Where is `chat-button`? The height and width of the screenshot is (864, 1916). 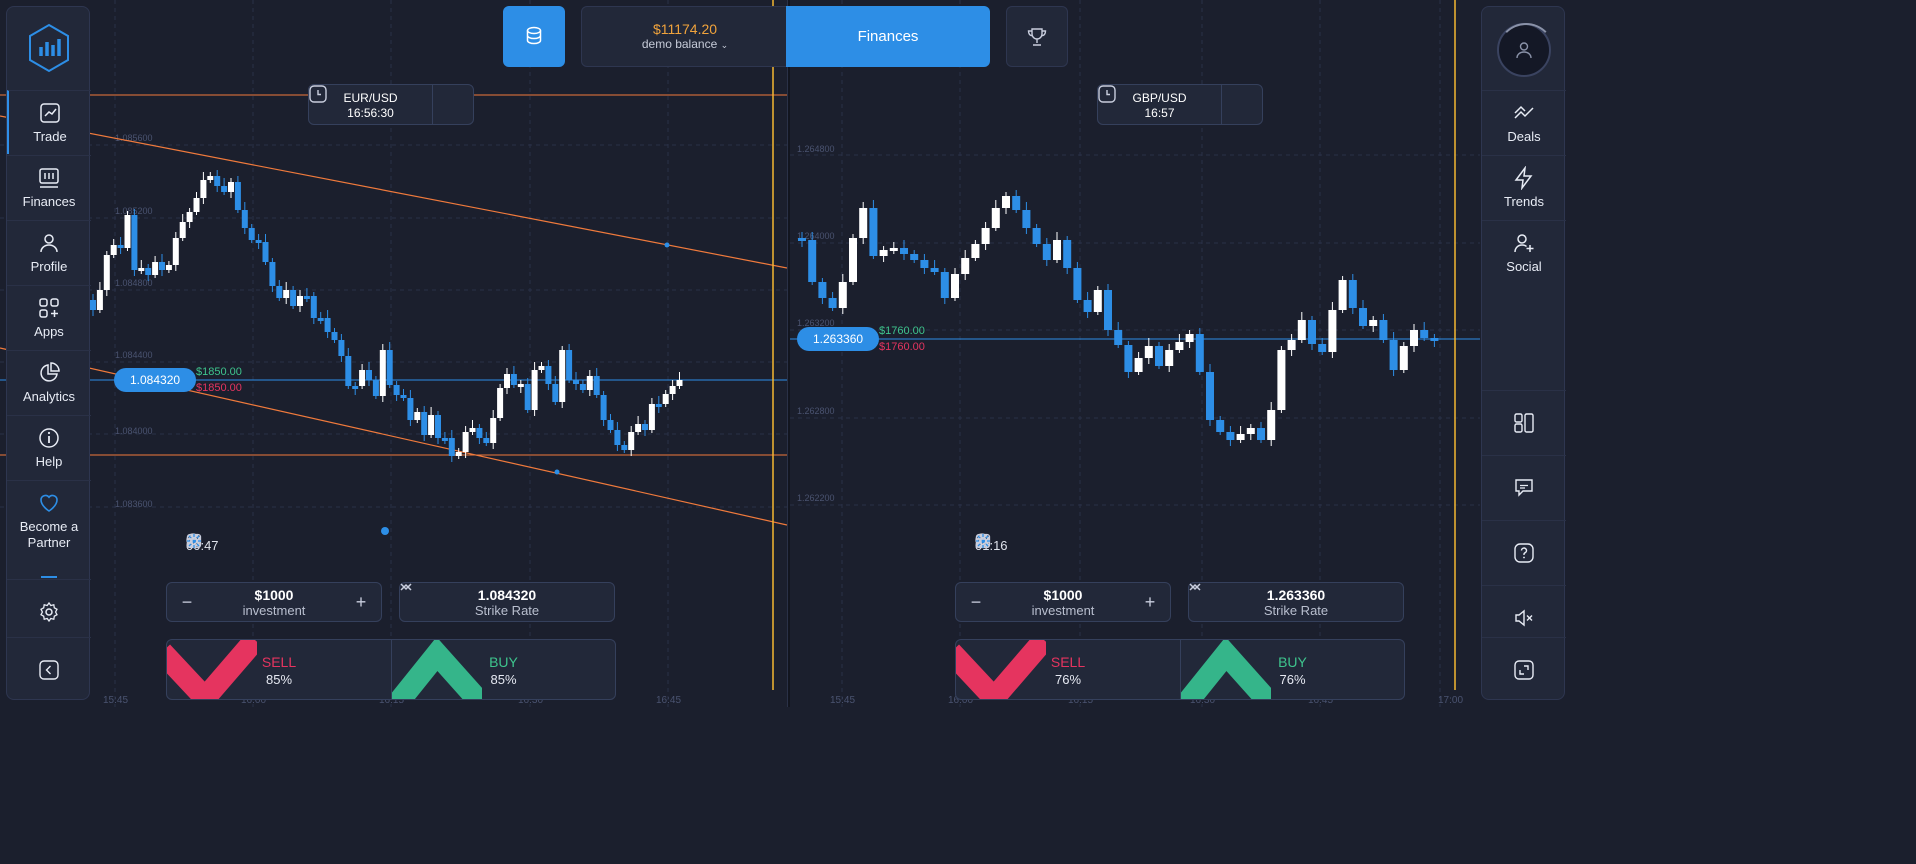 chat-button is located at coordinates (1524, 487).